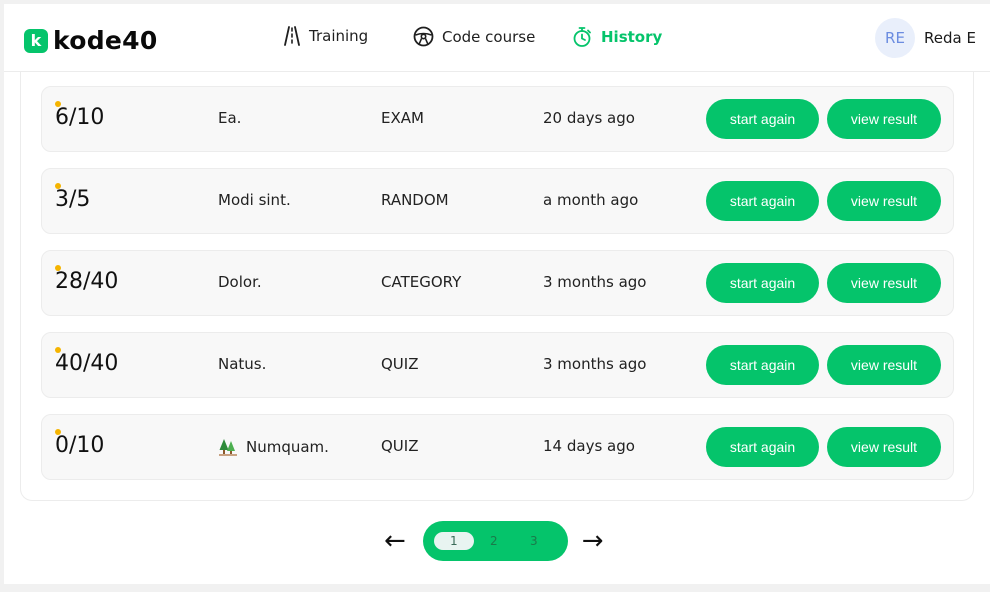 This screenshot has width=990, height=592. I want to click on row-title: Dolor., so click(240, 282).